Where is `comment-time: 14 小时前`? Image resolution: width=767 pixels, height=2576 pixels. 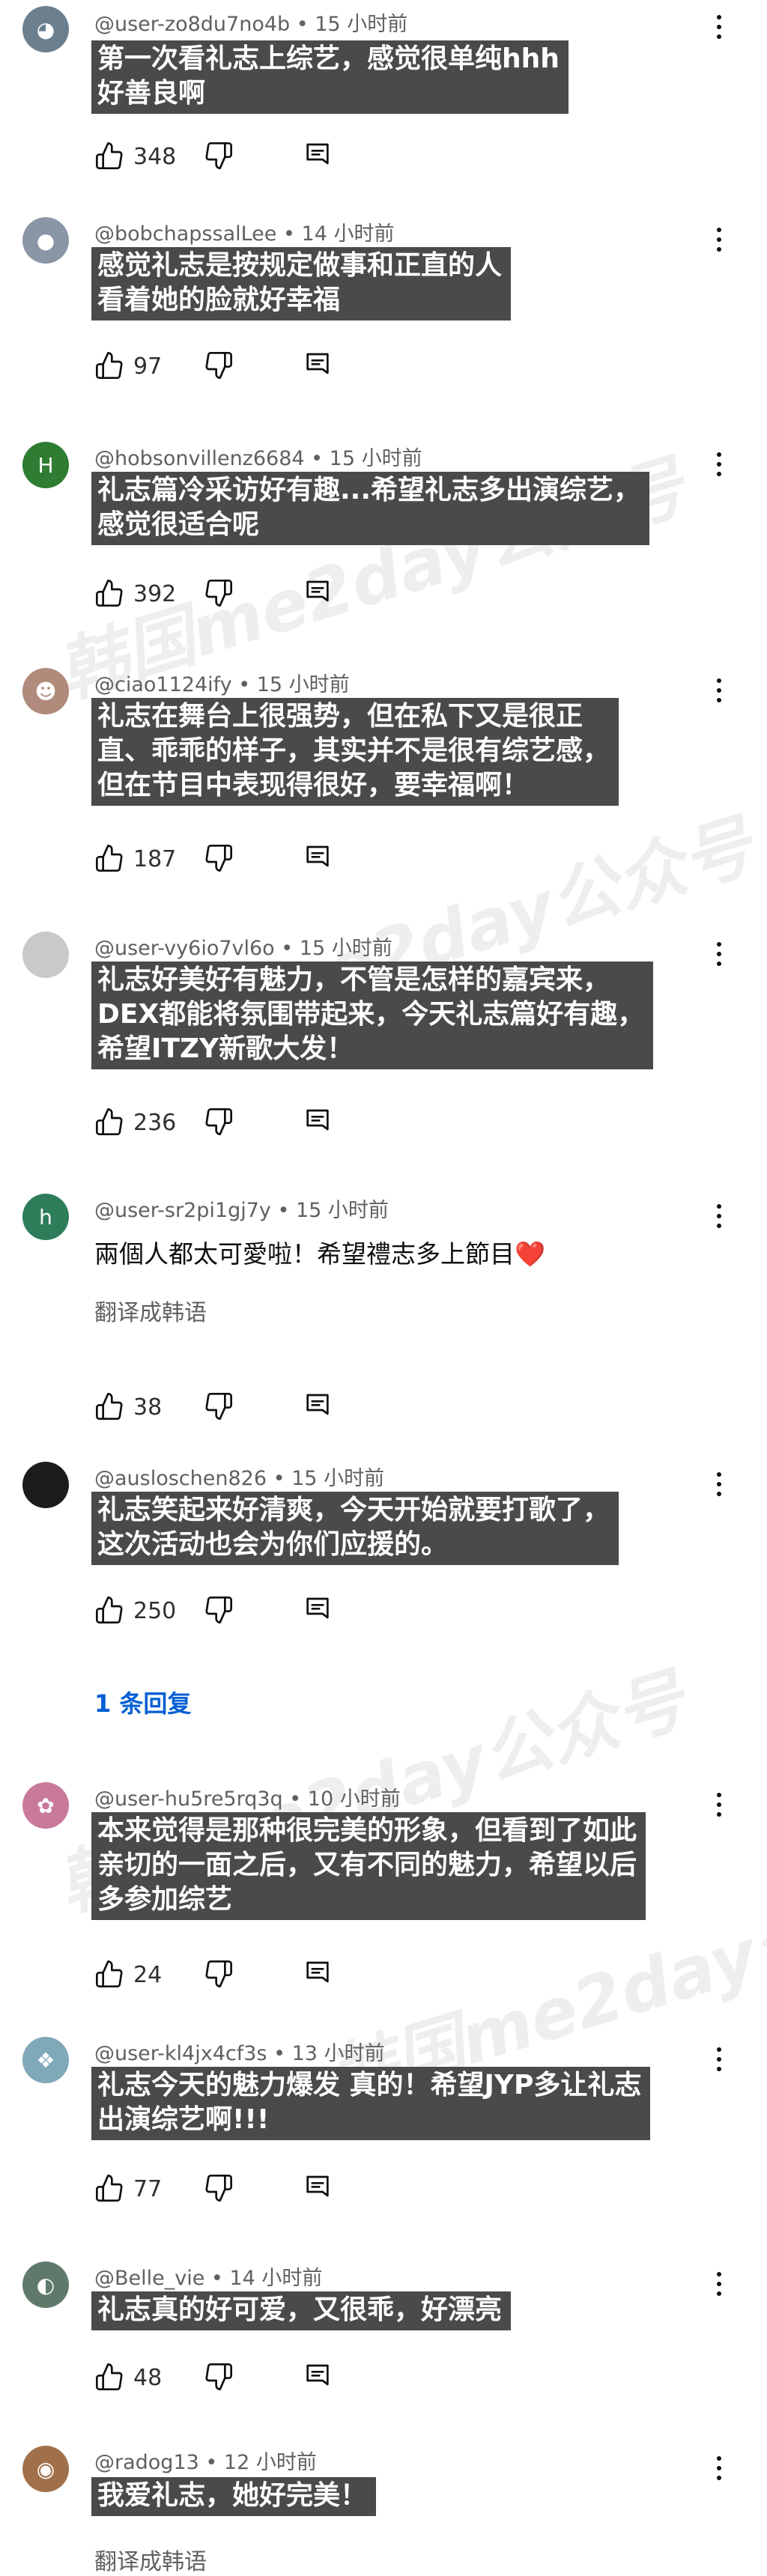
comment-time: 14 小时前 is located at coordinates (348, 234).